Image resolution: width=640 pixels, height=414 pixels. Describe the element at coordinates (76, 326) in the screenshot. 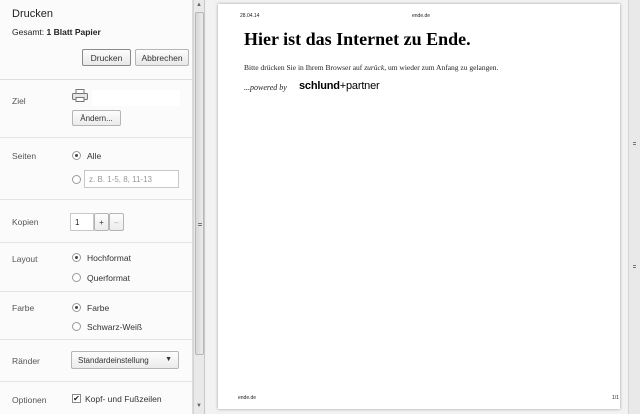

I see `bw-radio` at that location.